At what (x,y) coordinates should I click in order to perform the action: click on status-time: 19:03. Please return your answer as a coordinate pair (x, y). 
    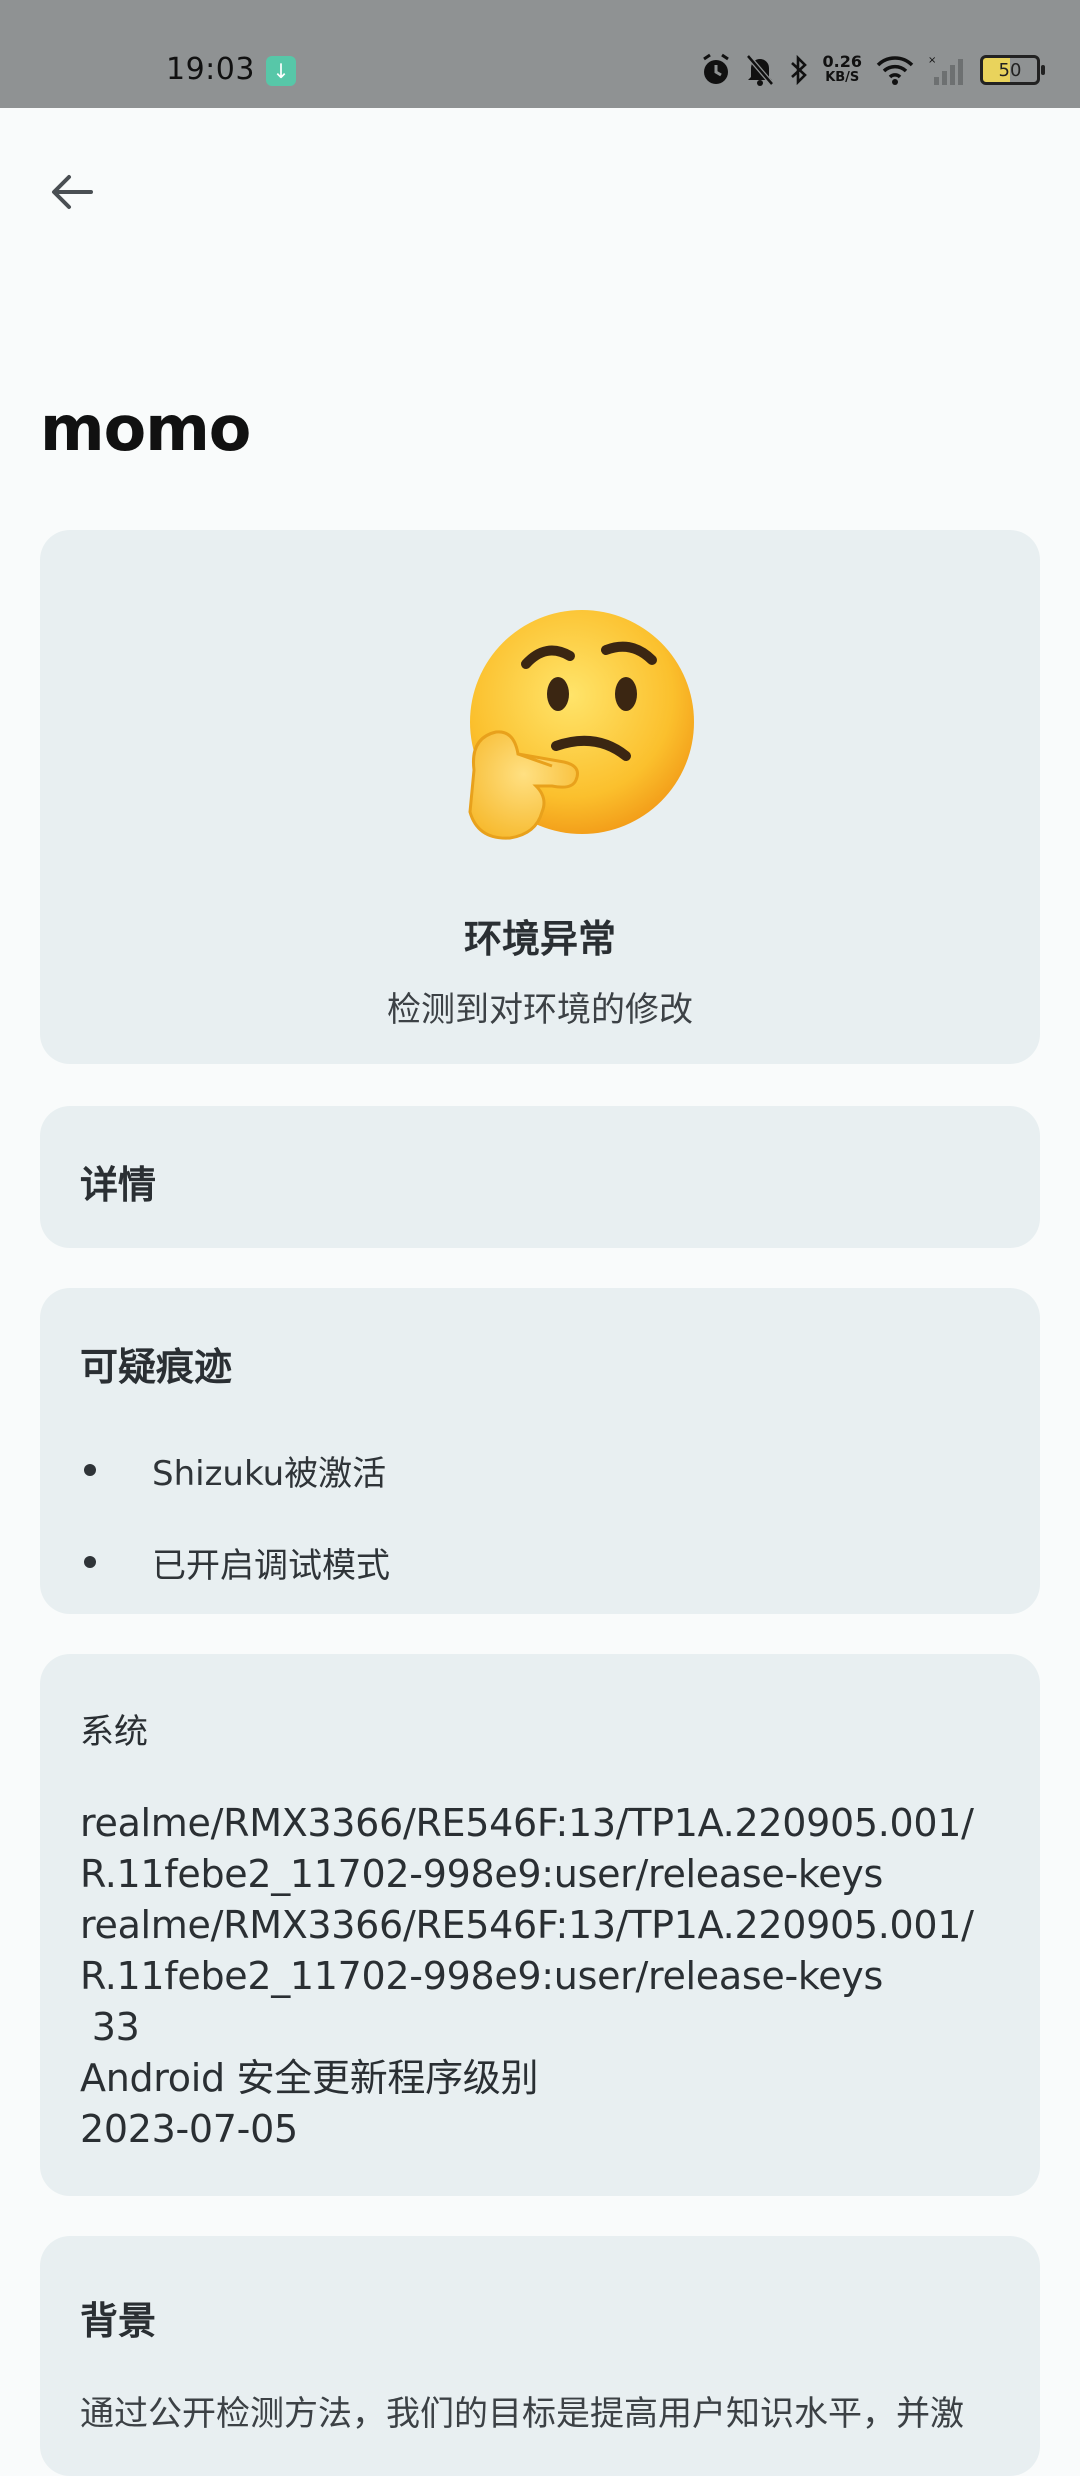
    Looking at the image, I should click on (210, 69).